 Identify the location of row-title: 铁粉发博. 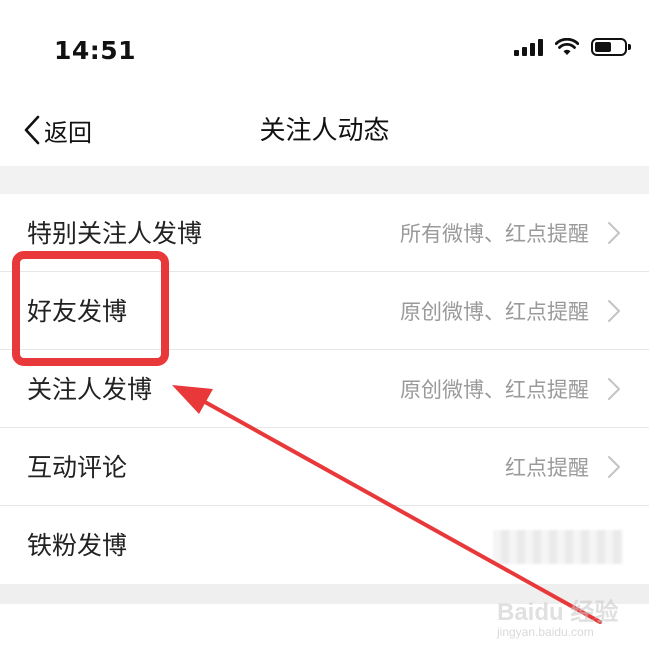
(77, 545).